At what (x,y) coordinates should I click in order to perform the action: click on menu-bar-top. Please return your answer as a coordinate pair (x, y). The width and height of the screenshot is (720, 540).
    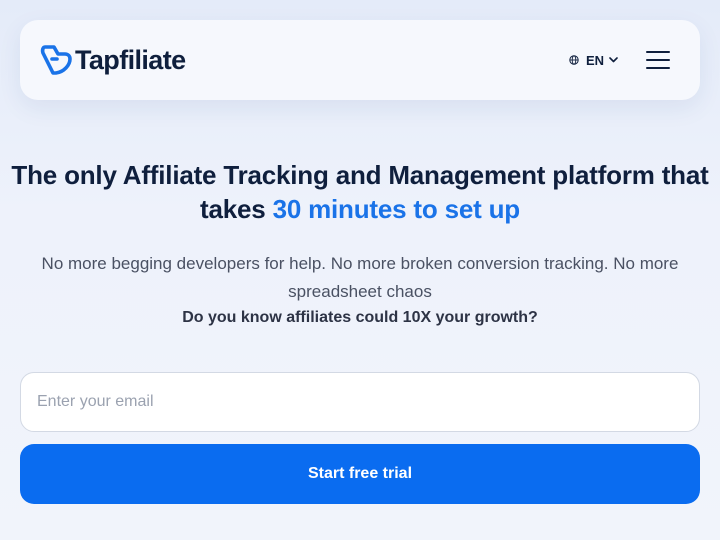
    Looking at the image, I should click on (658, 52).